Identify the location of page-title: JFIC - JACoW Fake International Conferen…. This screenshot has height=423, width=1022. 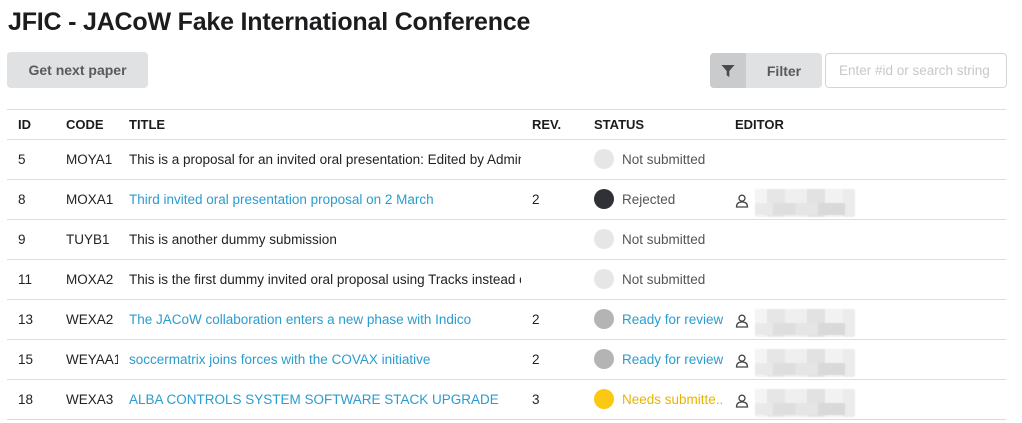
(269, 22).